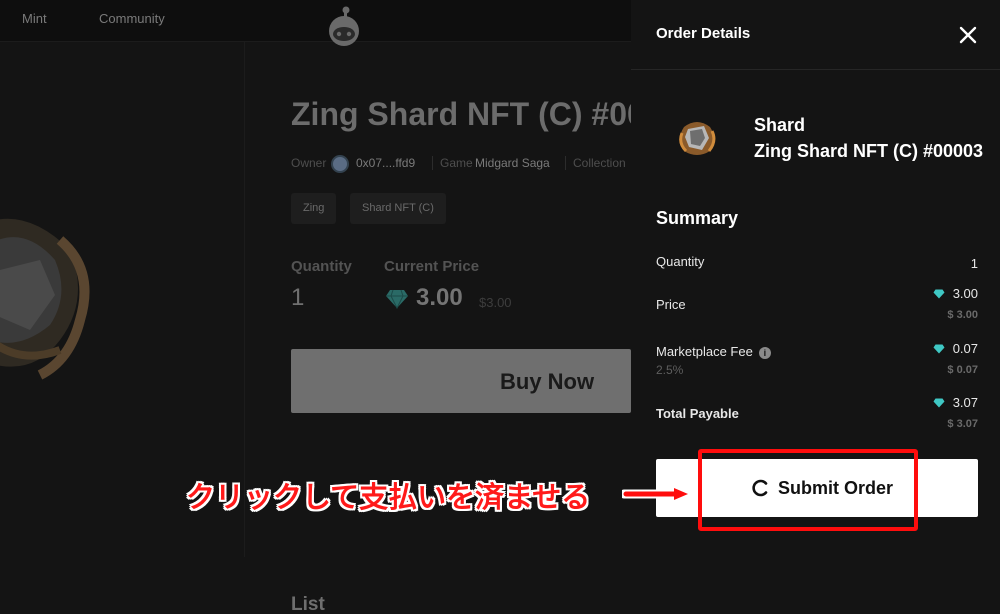 The width and height of the screenshot is (1000, 614). I want to click on nft-artwork, so click(45, 299).